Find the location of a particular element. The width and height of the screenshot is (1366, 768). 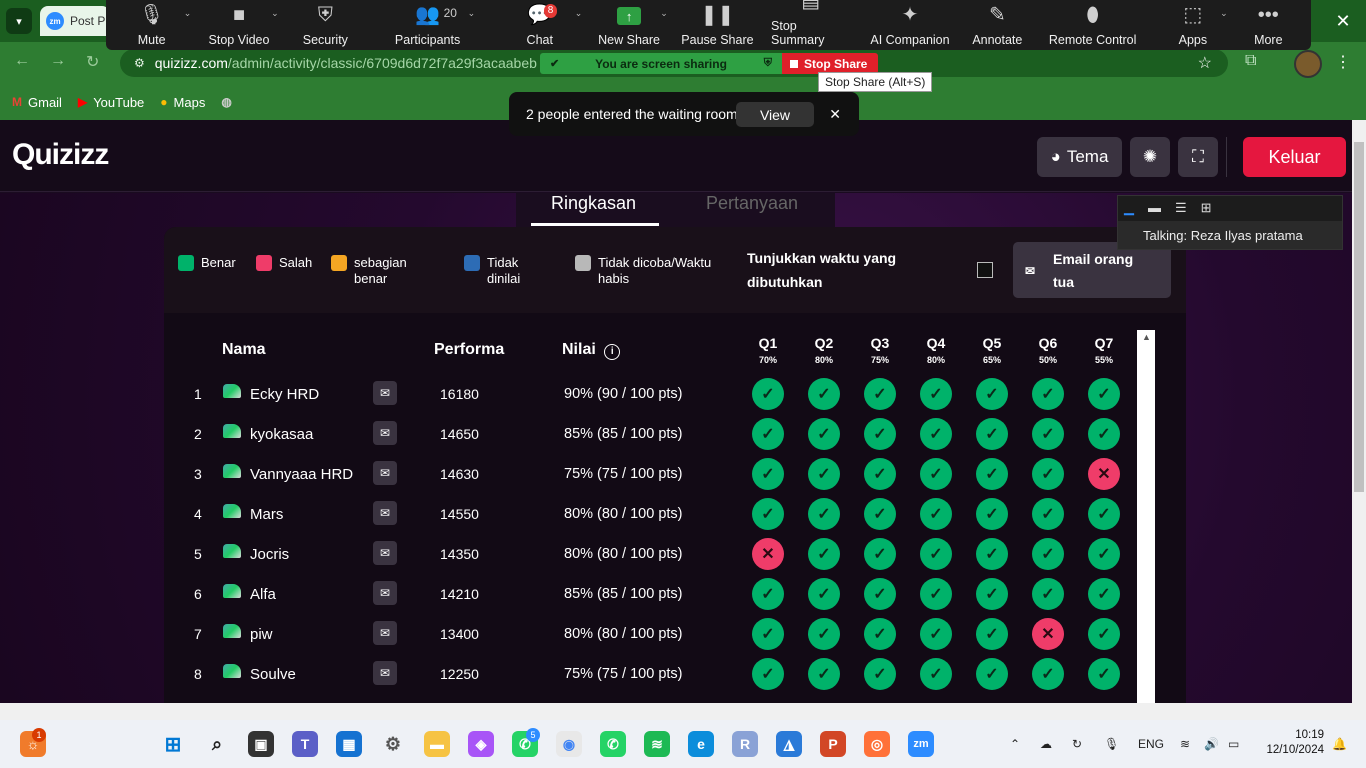

table-row: 2 kyokasaa ✉ 14650 85% (85 / 100 pts) ✓ ✓ ✓ ✓ ✓ ✓ ✓ is located at coordinates (654, 434).